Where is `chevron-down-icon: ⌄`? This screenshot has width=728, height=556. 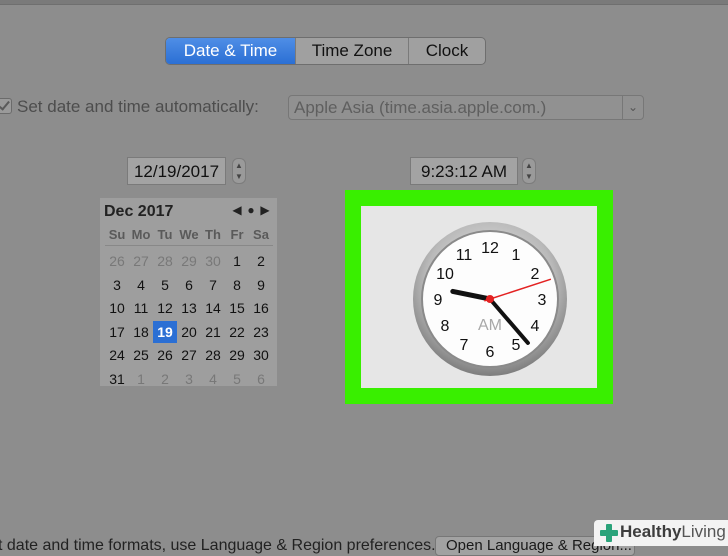
chevron-down-icon: ⌄ is located at coordinates (632, 107).